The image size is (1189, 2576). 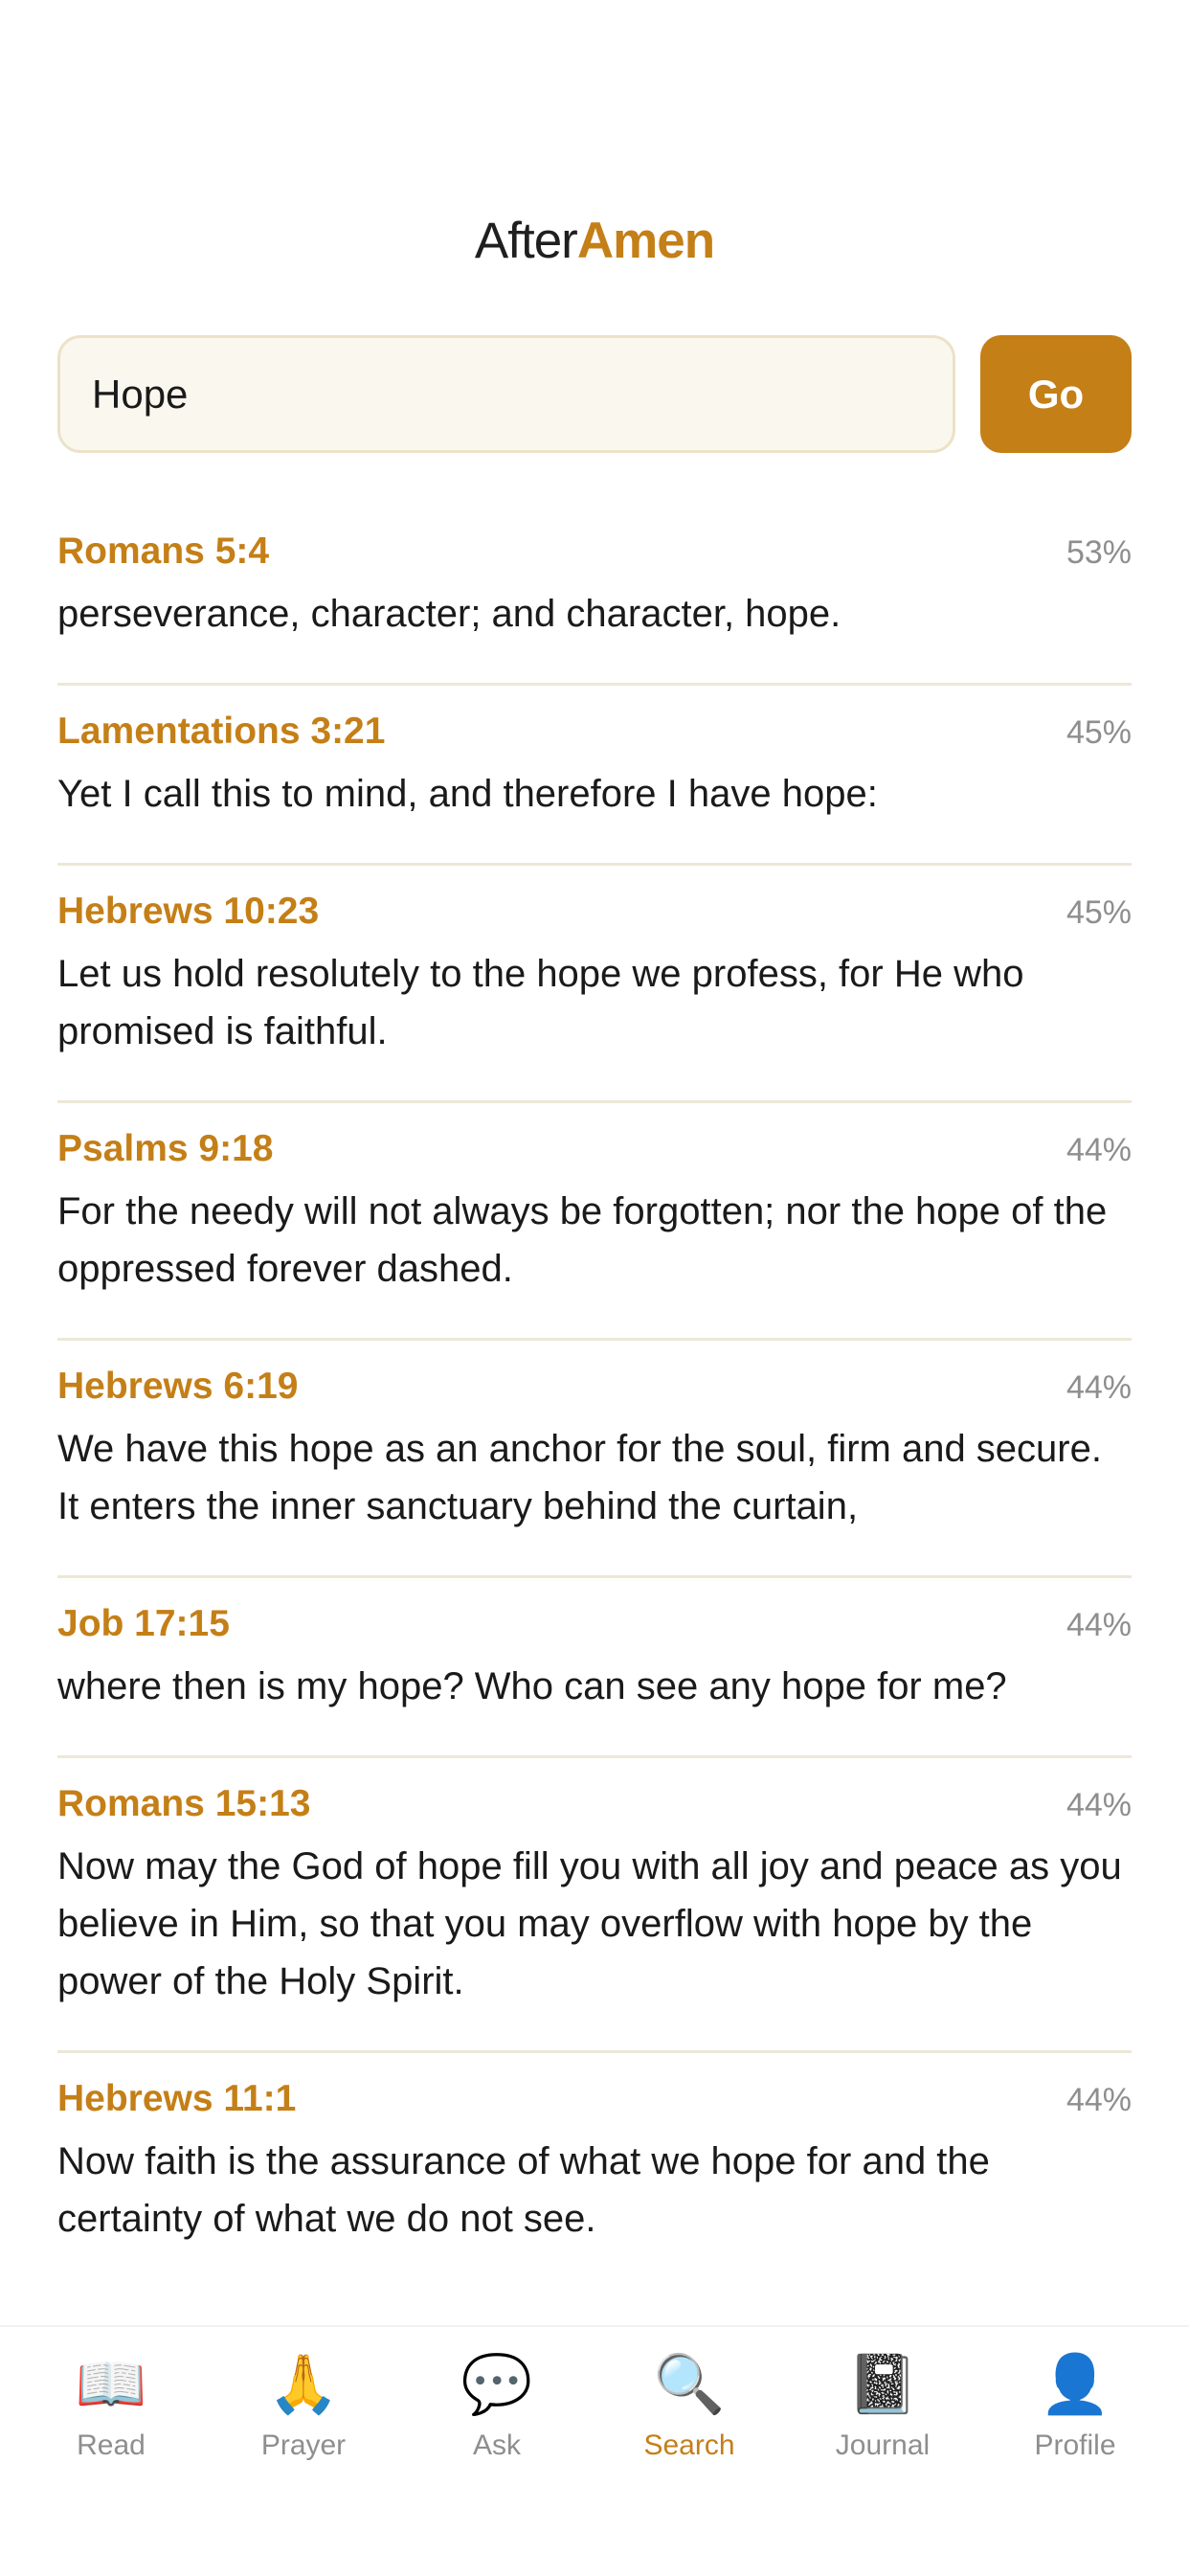 I want to click on verse-reference: Hebrews 6:19, so click(x=178, y=1386).